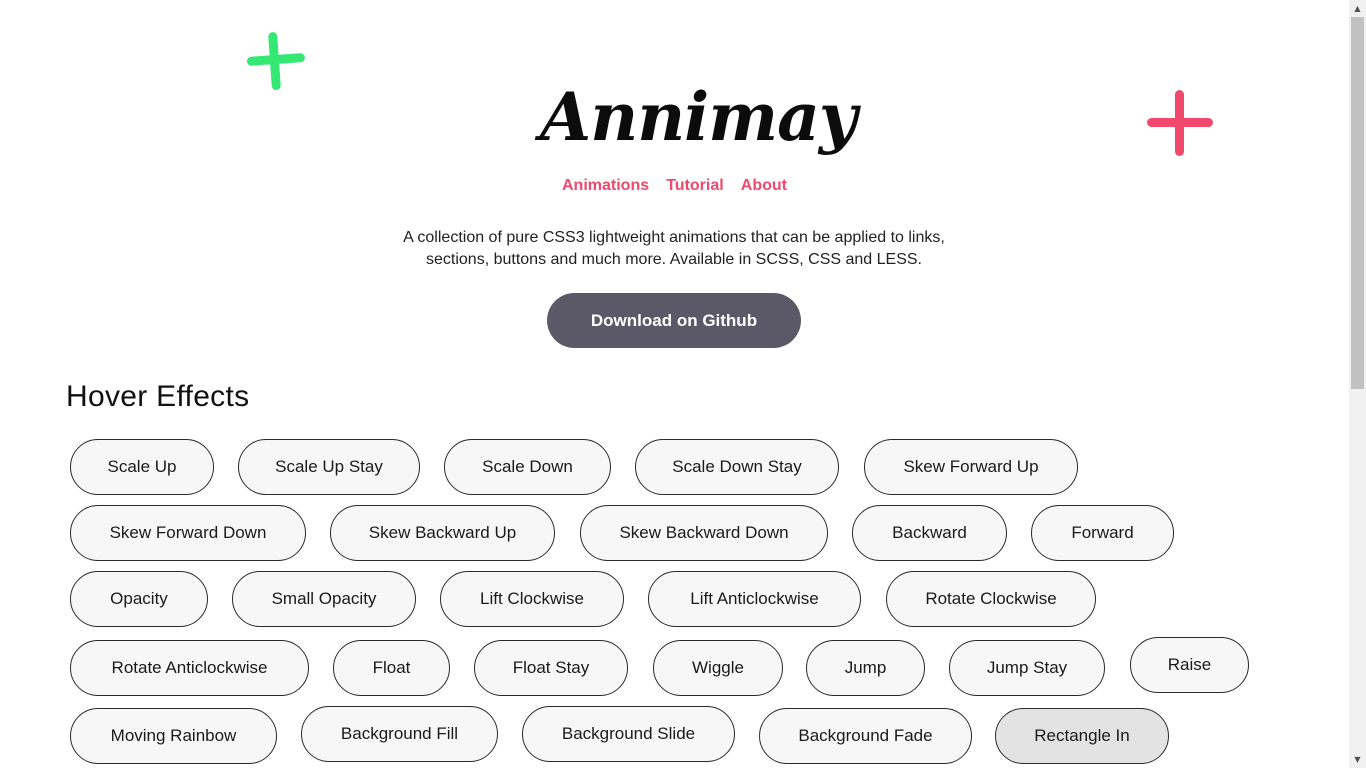  What do you see at coordinates (1357, 759) in the screenshot?
I see `triangle-down-icon: ▼` at bounding box center [1357, 759].